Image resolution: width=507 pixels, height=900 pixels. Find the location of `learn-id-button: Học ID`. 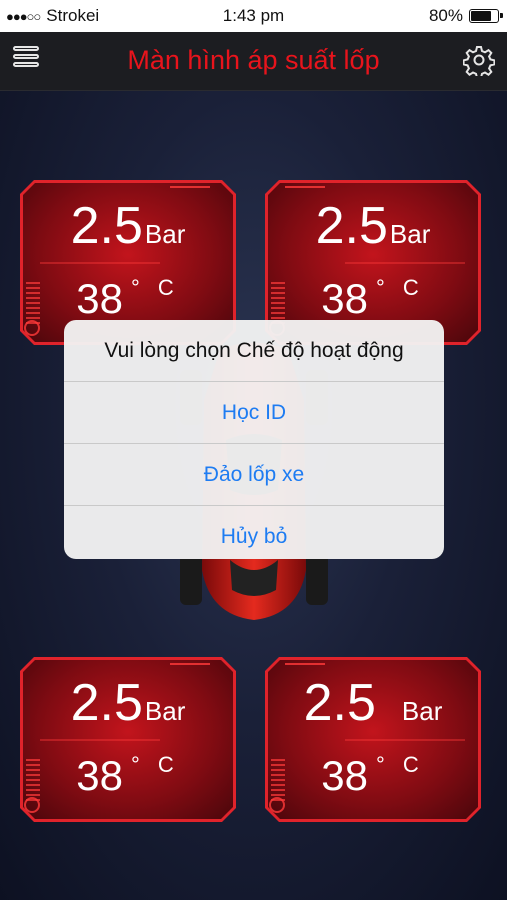

learn-id-button: Học ID is located at coordinates (254, 413).